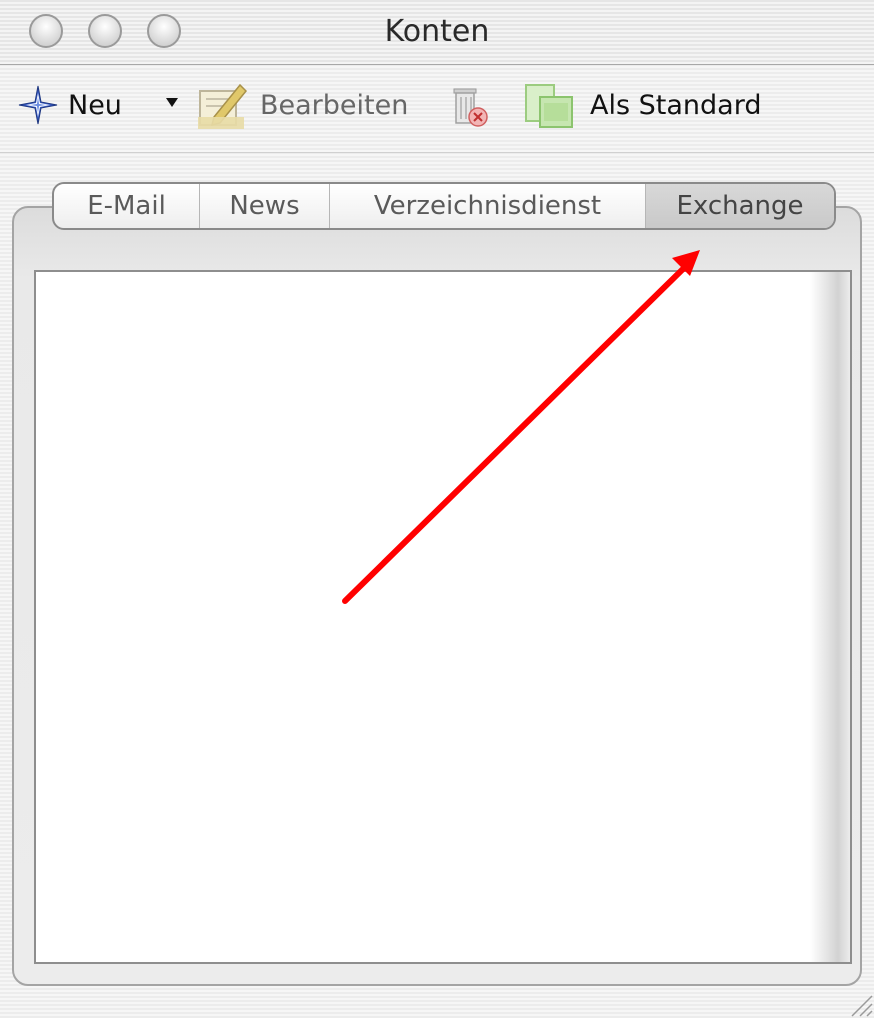  I want to click on toolbar-divider, so click(437, 152).